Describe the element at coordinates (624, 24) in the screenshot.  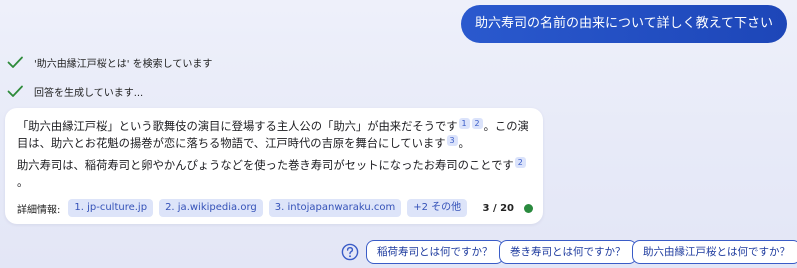
I see `user-message-bubble: 助六寿司の名前の由来について詳しく教えて下さい` at that location.